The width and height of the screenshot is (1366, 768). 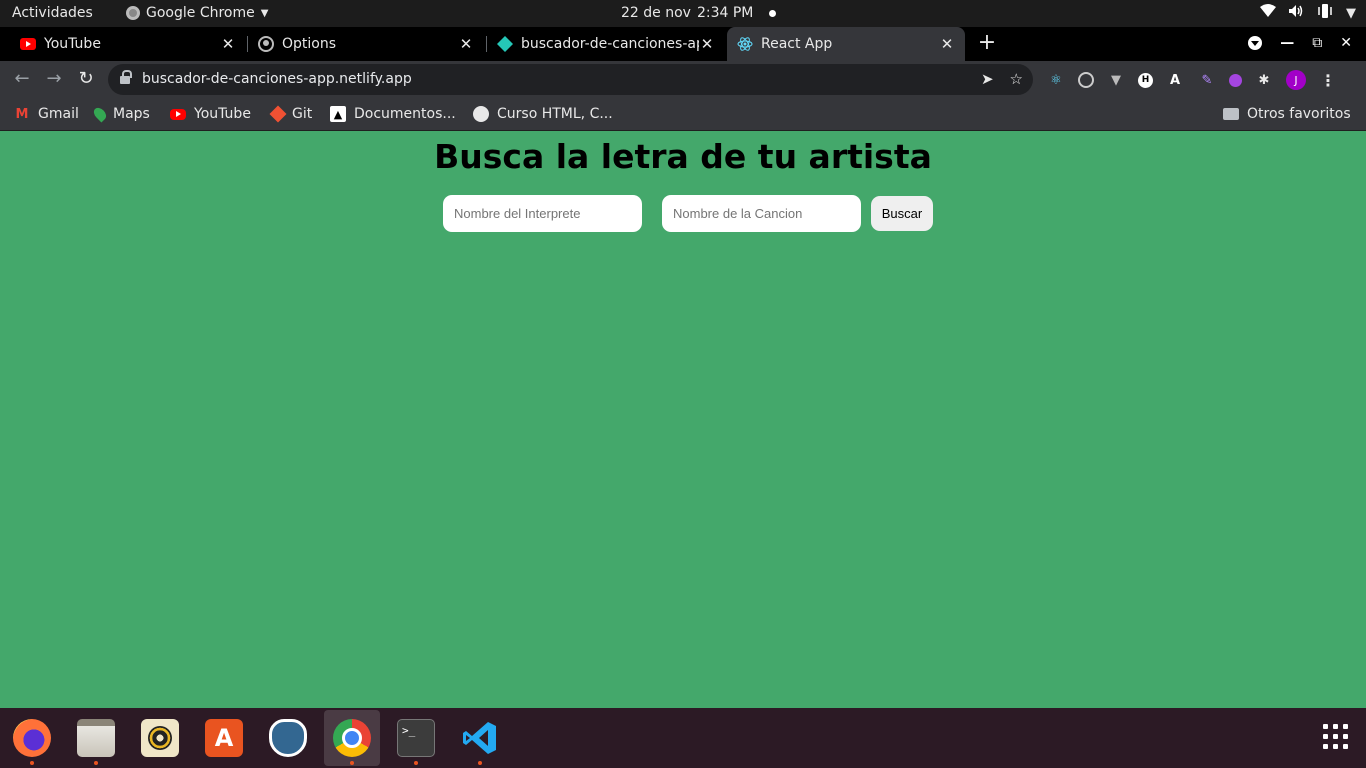 What do you see at coordinates (1264, 80) in the screenshot?
I see `extensions-puzzle-icon: ✱` at bounding box center [1264, 80].